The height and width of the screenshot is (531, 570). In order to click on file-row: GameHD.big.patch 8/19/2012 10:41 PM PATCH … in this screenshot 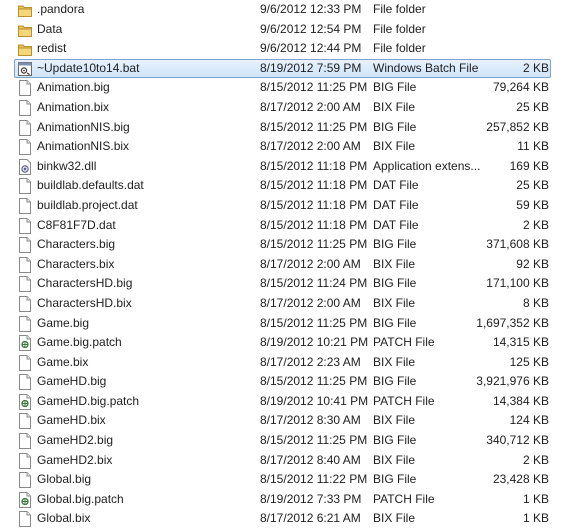, I will do `click(285, 402)`.